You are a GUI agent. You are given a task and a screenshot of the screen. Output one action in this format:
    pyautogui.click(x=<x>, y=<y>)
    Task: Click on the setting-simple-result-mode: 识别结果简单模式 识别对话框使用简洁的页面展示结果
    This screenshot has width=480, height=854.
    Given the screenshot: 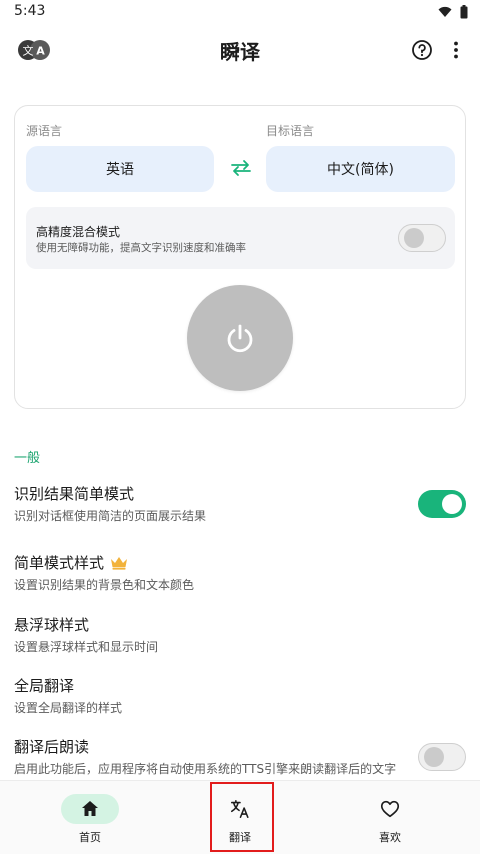 What is the action you would take?
    pyautogui.click(x=240, y=512)
    